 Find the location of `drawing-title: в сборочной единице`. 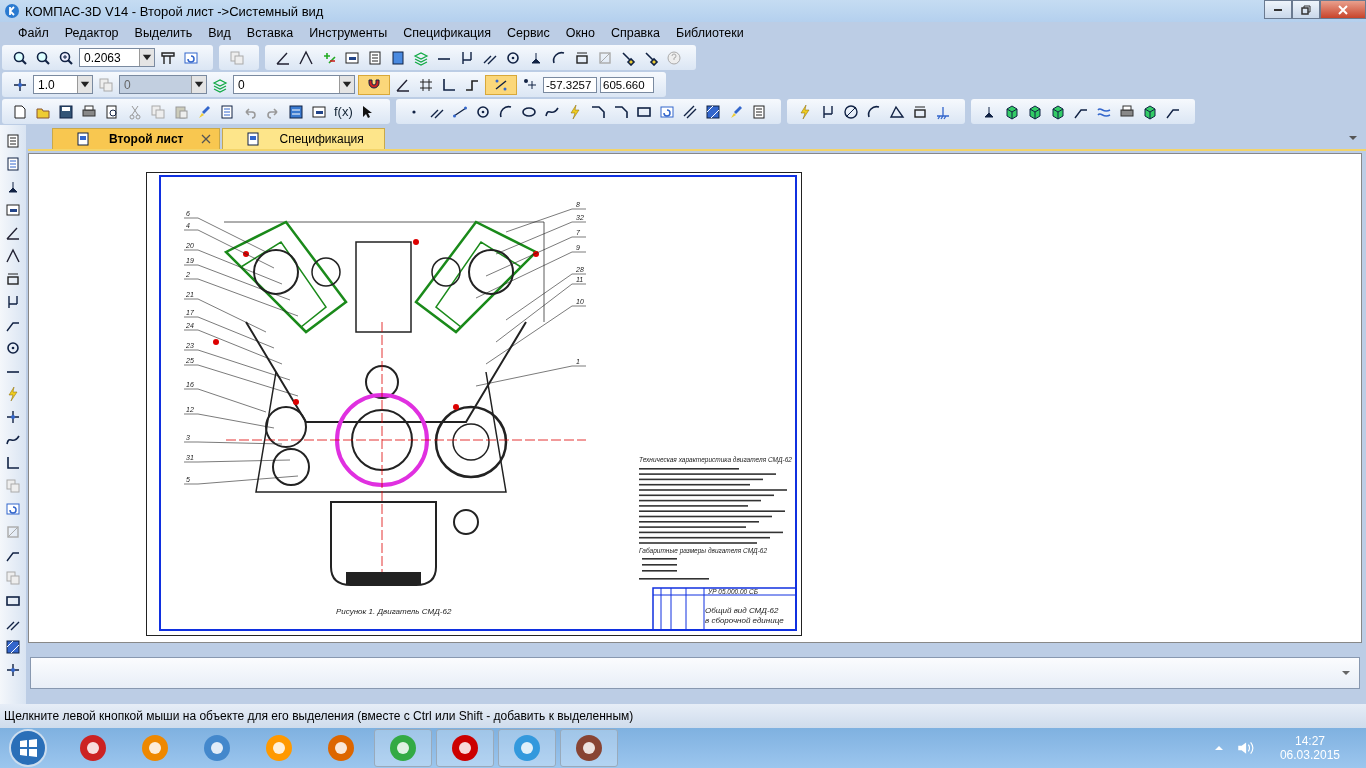

drawing-title: в сборочной единице is located at coordinates (744, 620).